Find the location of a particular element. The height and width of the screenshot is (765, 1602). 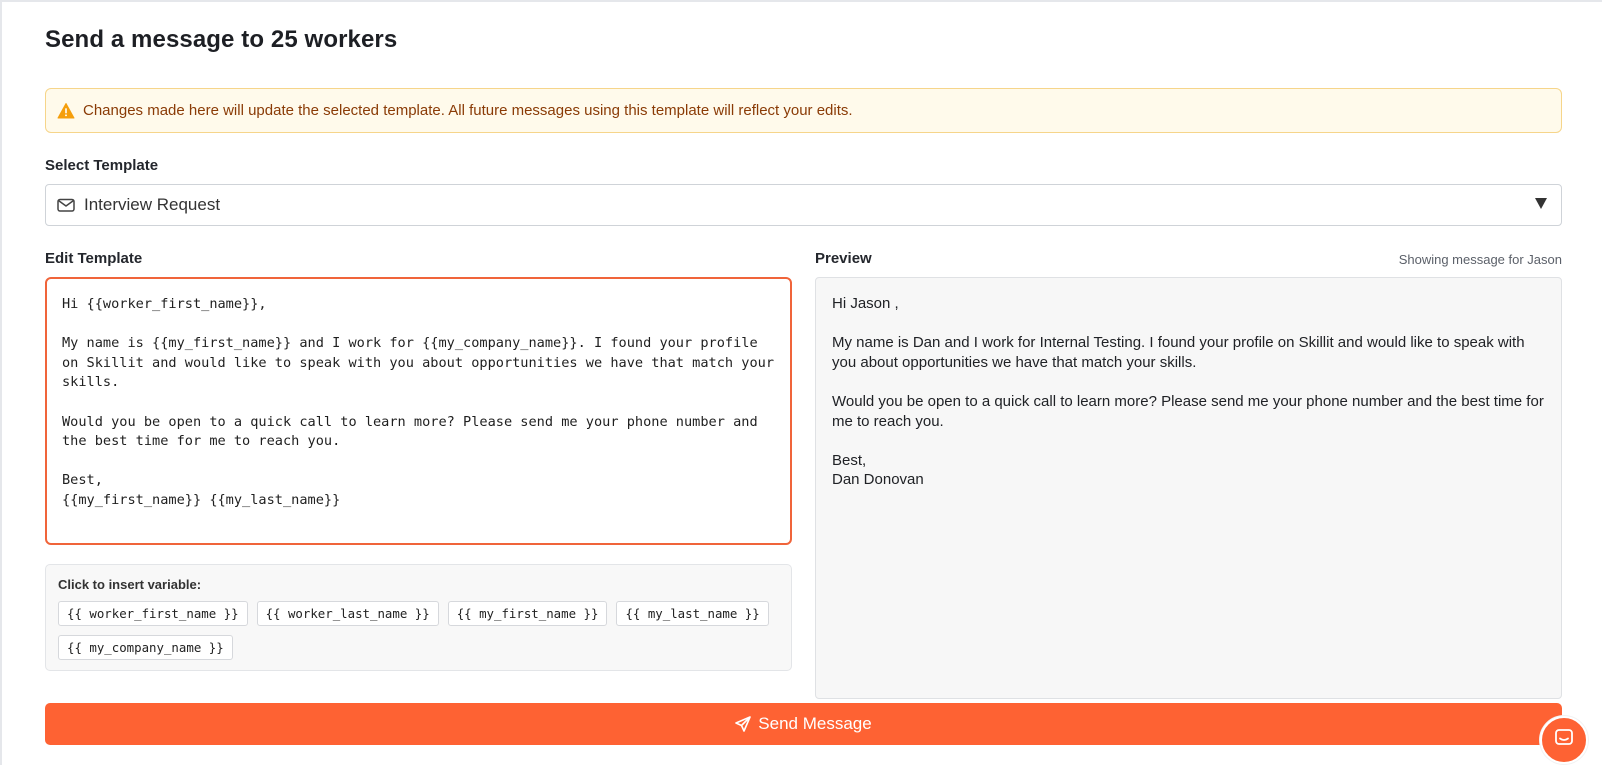

template-select: Interview Request is located at coordinates (803, 205).